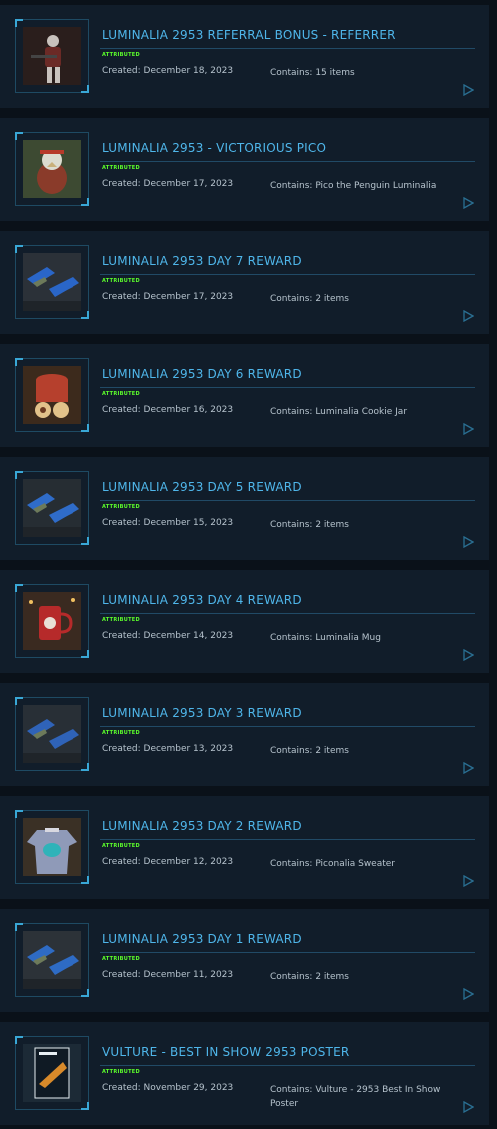  Describe the element at coordinates (168, 410) in the screenshot. I see `created-date: Created: December 16, 2023` at that location.